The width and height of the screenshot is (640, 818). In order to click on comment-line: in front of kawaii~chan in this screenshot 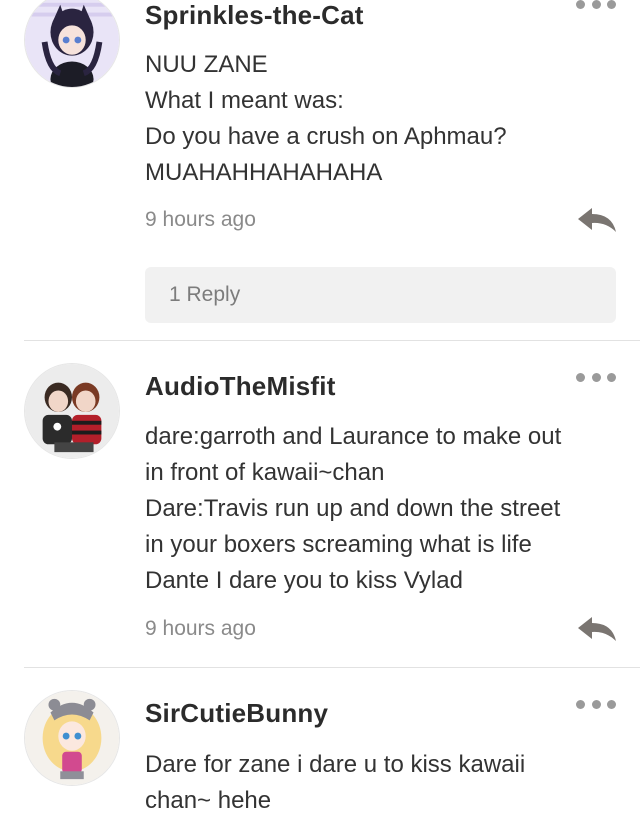, I will do `click(265, 472)`.